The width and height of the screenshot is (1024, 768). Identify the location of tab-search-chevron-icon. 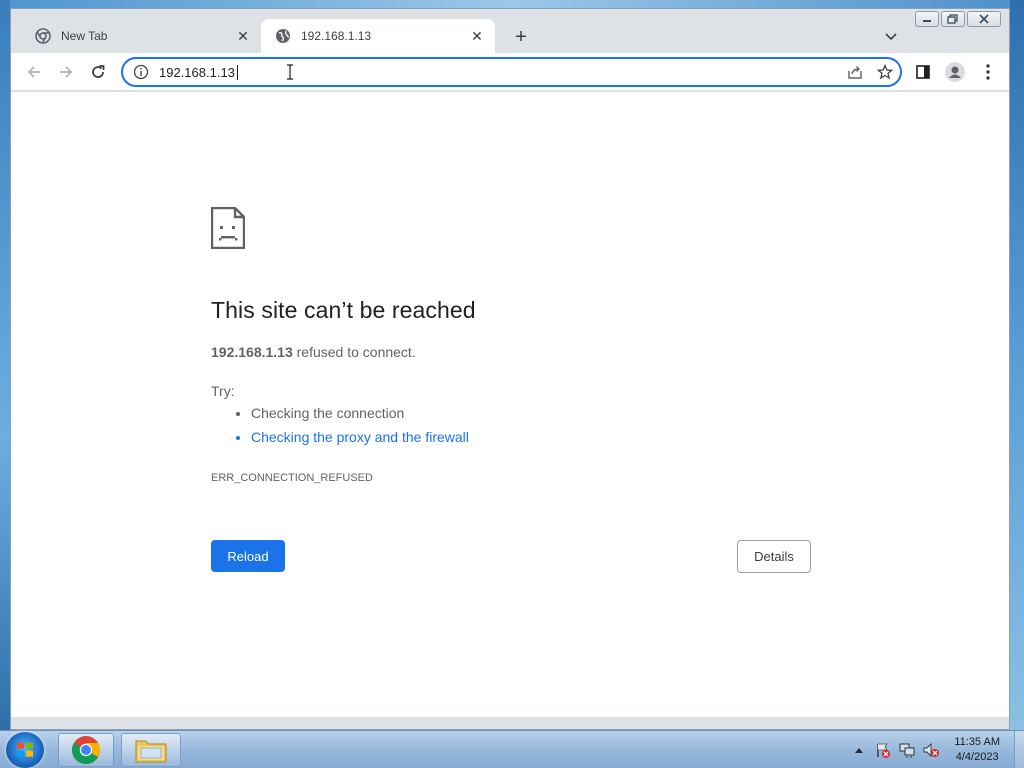
(891, 37).